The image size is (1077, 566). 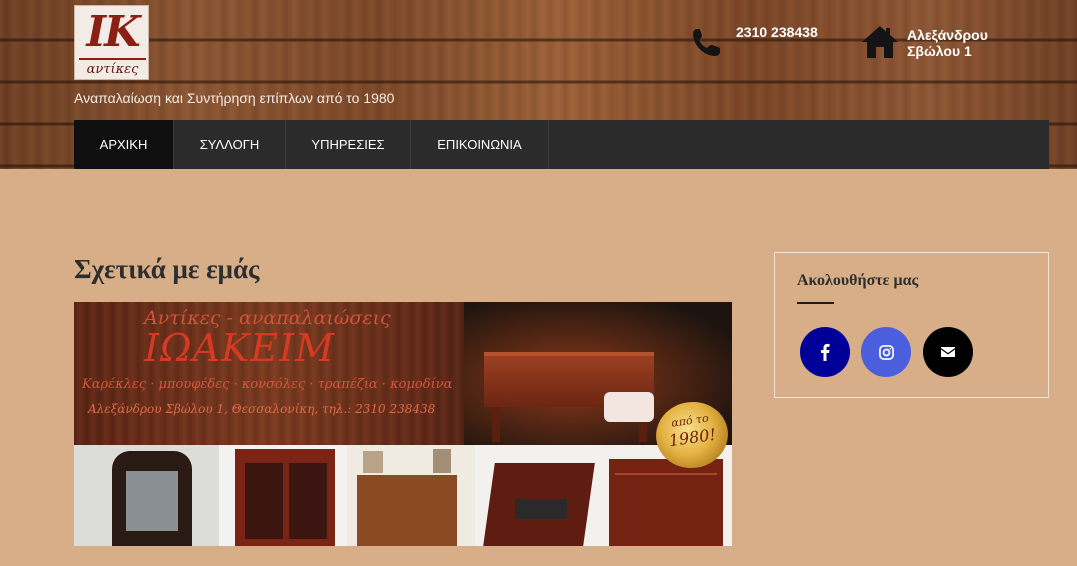 I want to click on cabinet-glass-left, so click(x=264, y=501).